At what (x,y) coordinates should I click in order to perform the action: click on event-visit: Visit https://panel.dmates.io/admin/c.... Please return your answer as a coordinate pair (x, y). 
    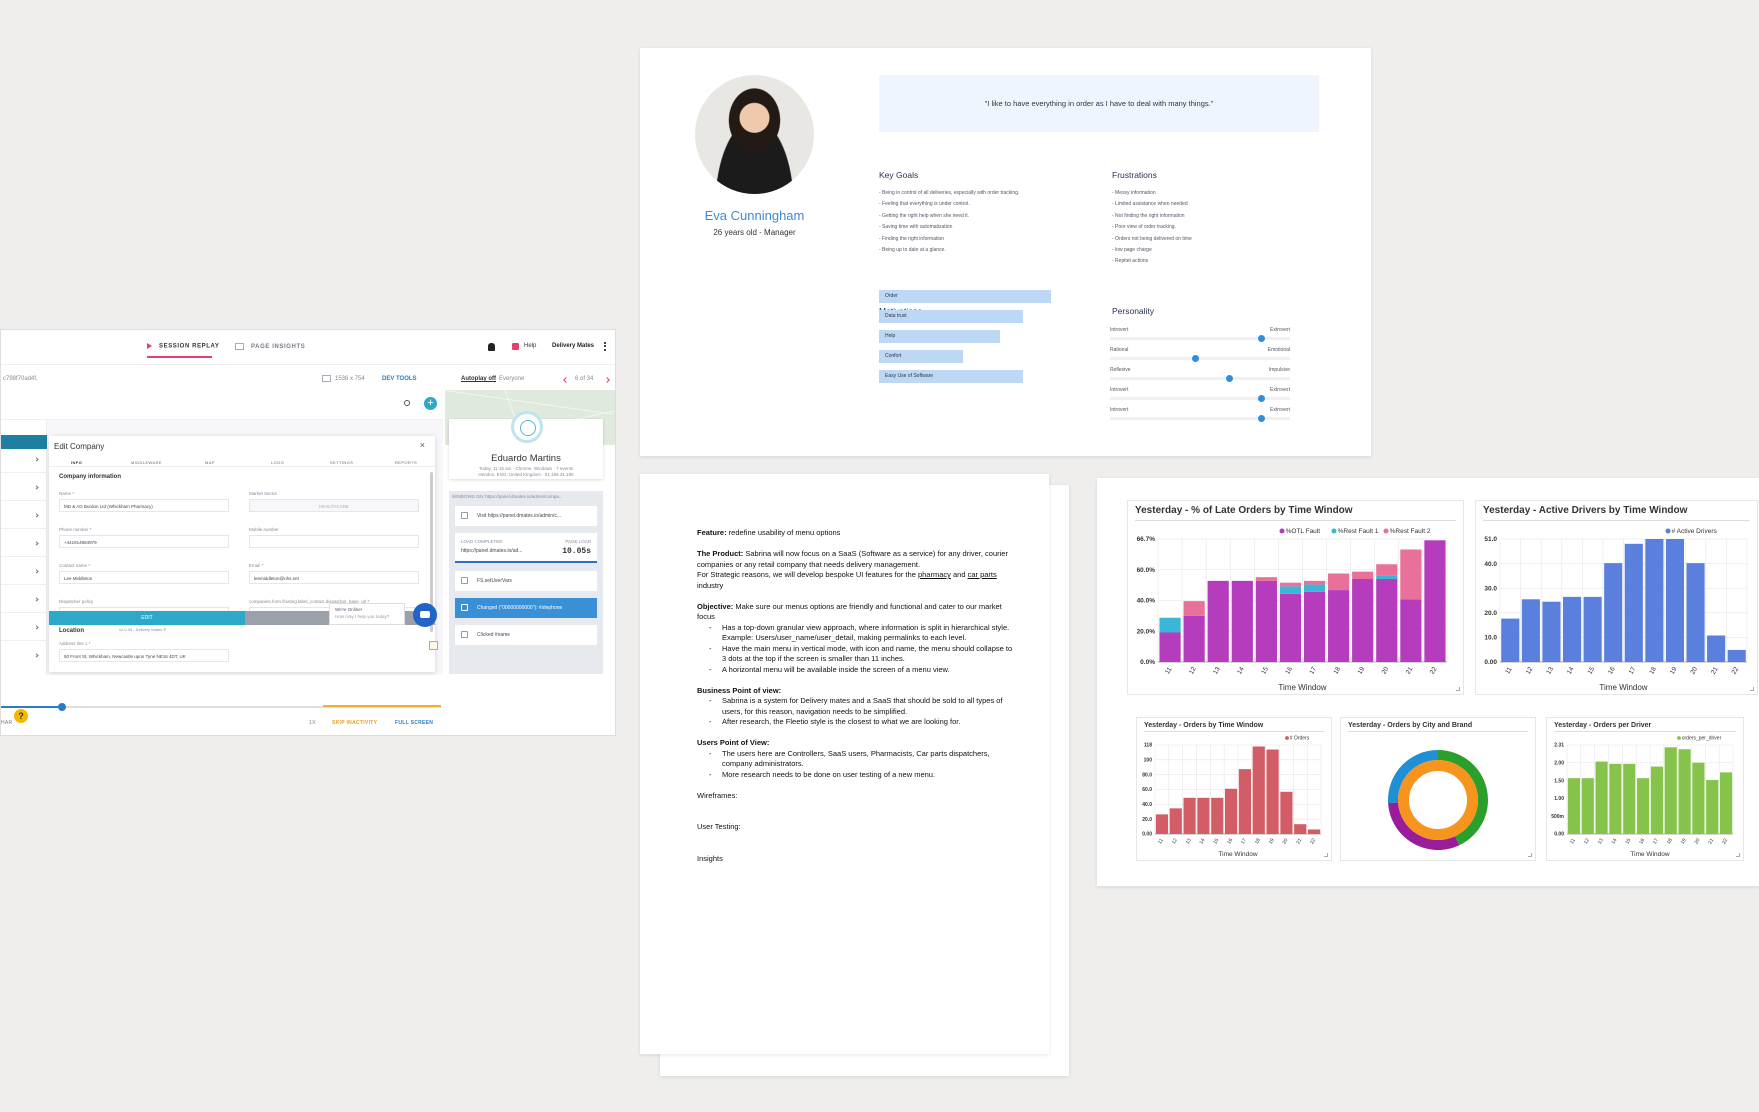
    Looking at the image, I should click on (526, 516).